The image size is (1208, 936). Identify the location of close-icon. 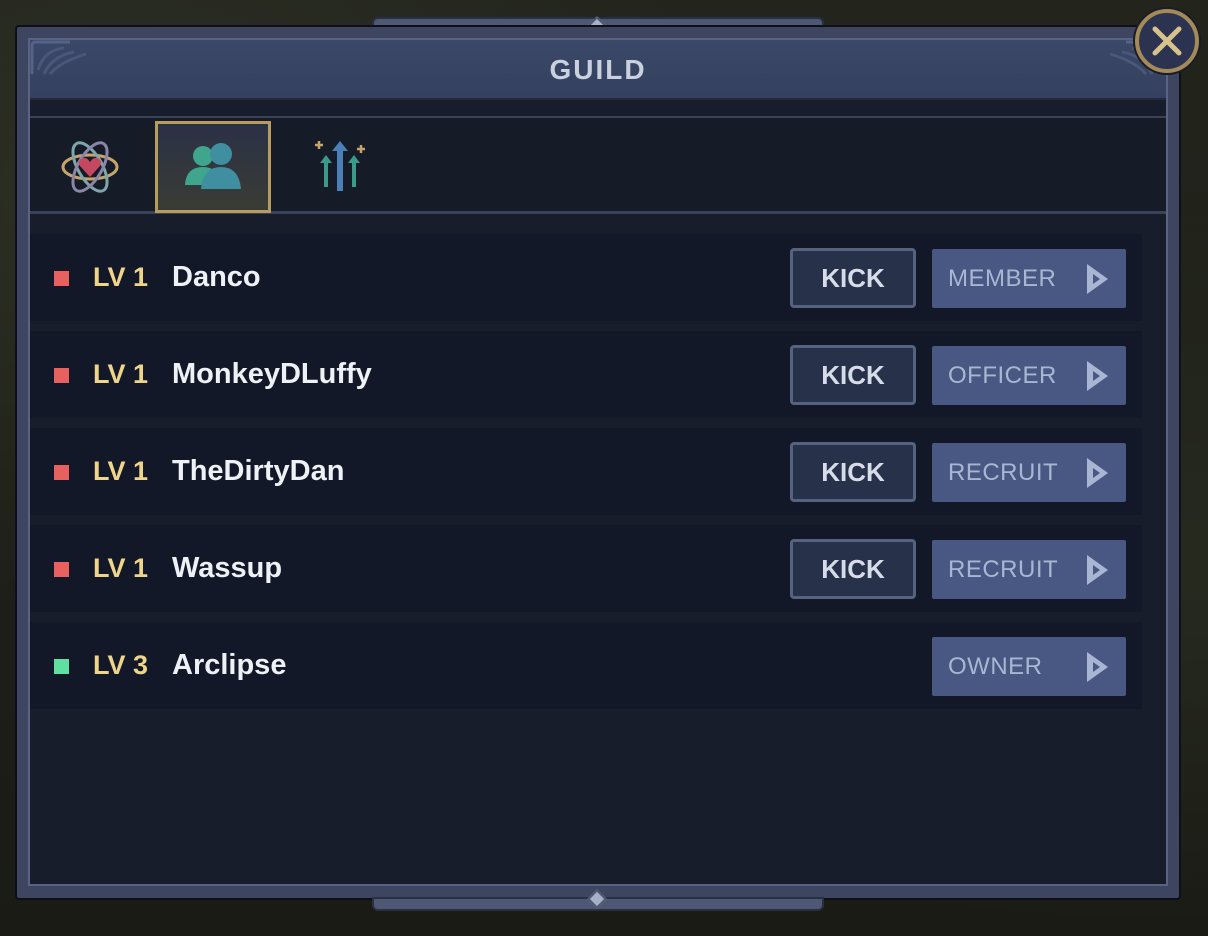
(1167, 41).